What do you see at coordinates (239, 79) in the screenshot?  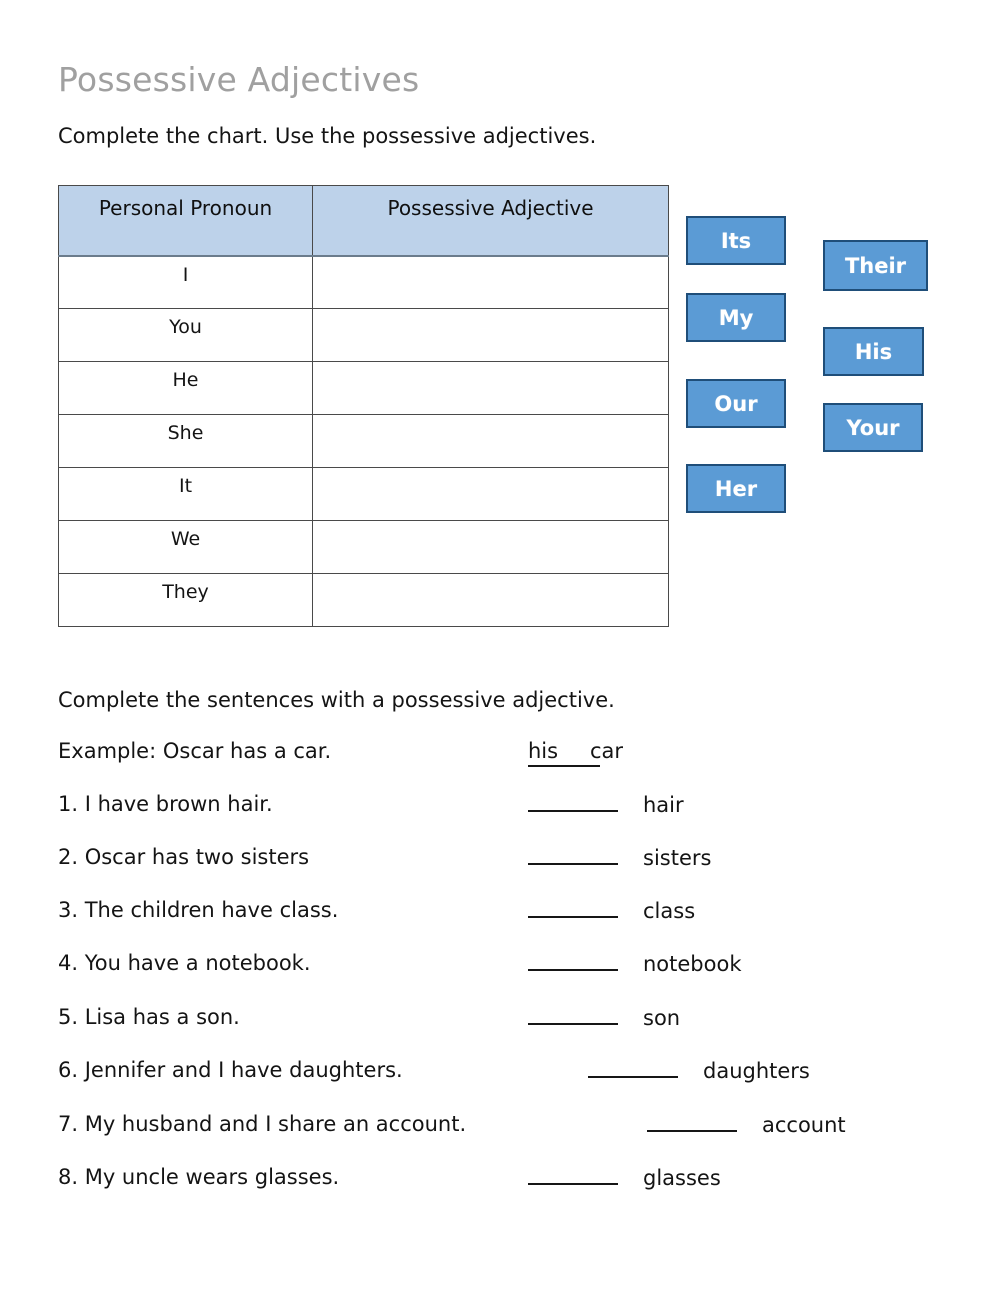 I see `page-title: Possessive Adjectives` at bounding box center [239, 79].